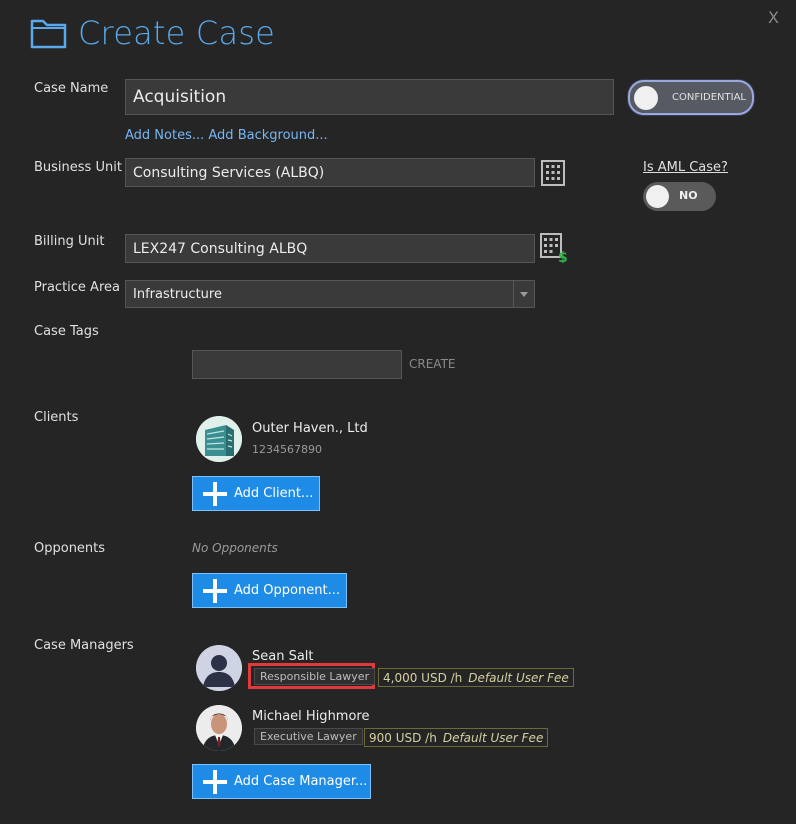 This screenshot has height=824, width=796. I want to click on business-unit-input: Consulting Services (ALBQ), so click(330, 172).